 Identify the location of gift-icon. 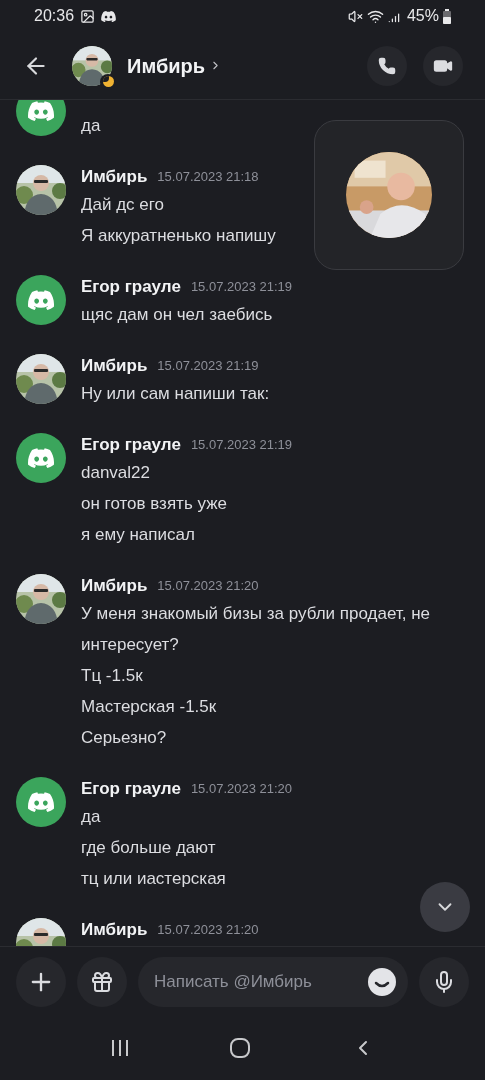
(102, 981).